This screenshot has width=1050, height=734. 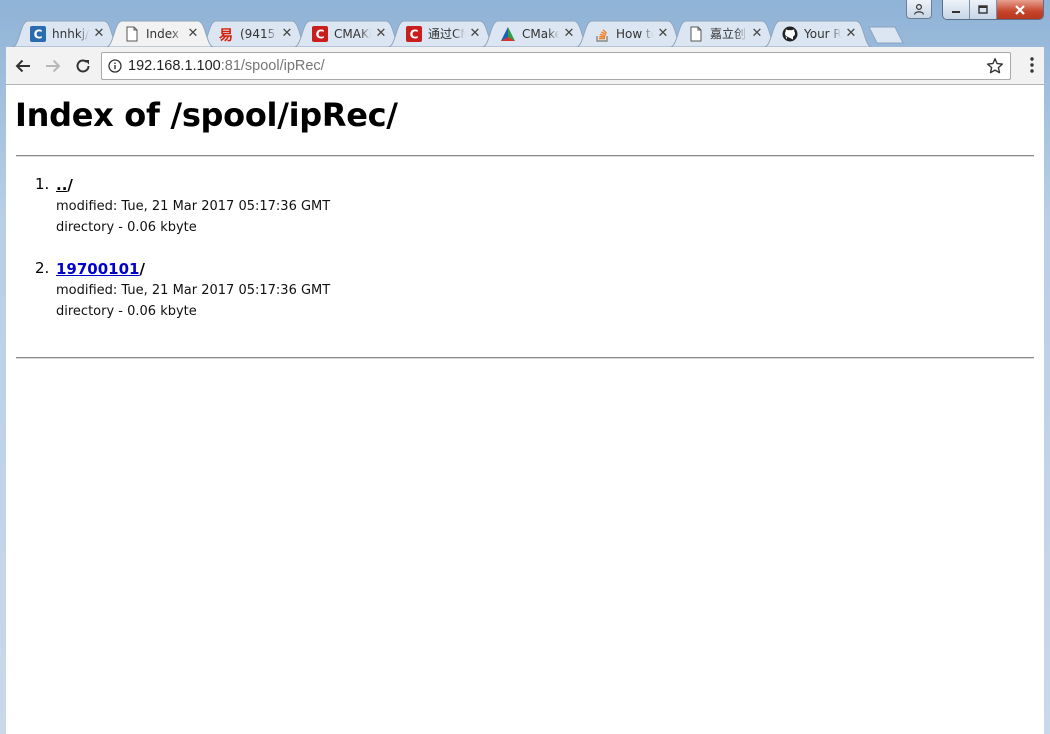 What do you see at coordinates (995, 68) in the screenshot?
I see `bookmark-star-icon` at bounding box center [995, 68].